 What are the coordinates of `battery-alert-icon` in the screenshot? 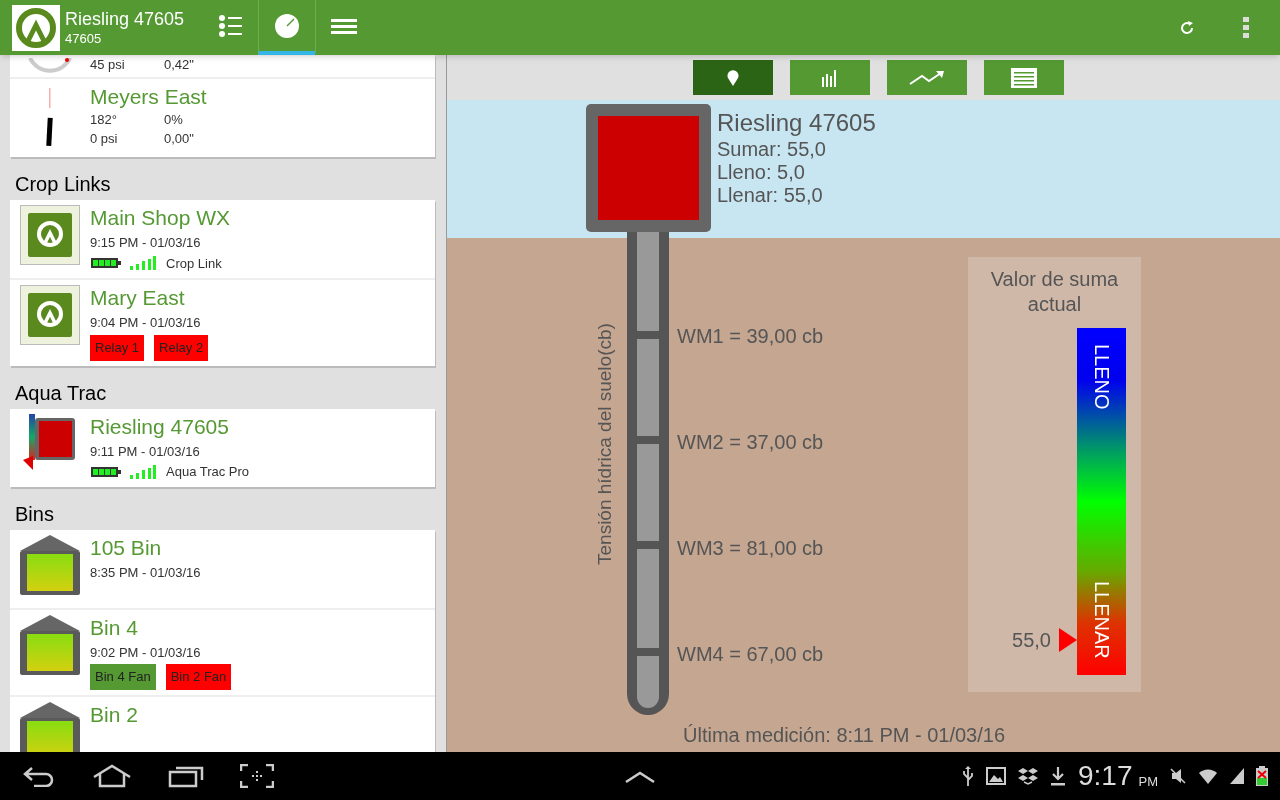 It's located at (1262, 776).